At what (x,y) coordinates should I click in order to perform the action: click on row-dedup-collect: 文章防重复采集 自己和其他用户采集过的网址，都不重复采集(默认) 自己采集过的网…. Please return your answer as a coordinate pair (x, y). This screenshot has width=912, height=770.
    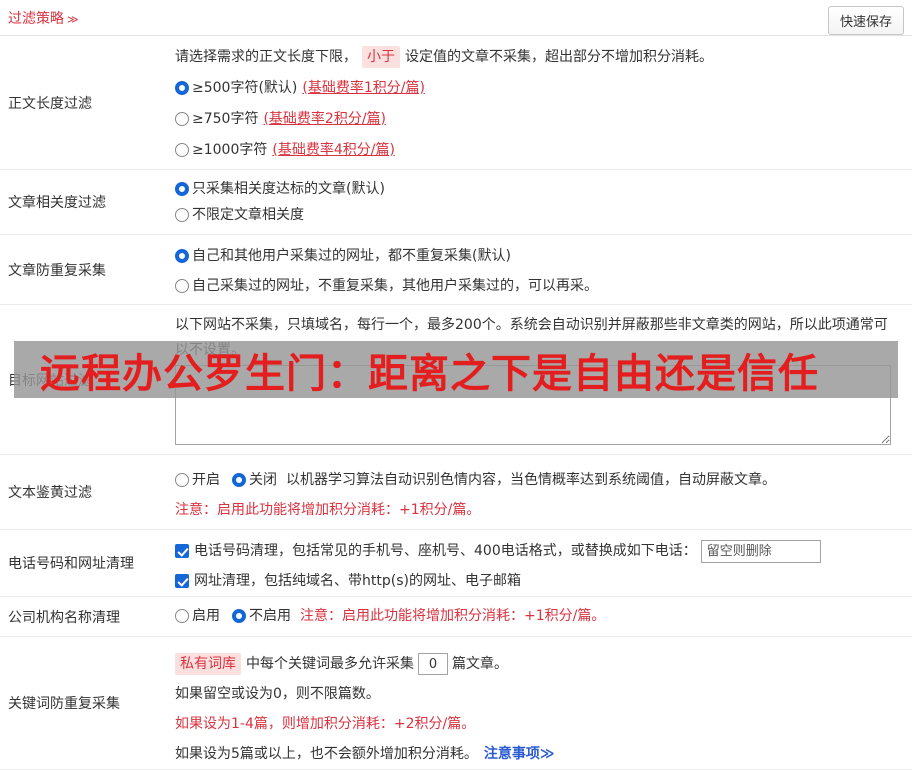
    Looking at the image, I should click on (456, 270).